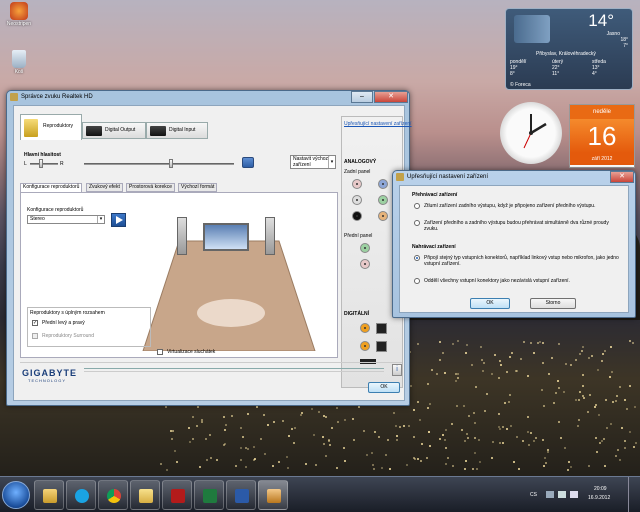  Describe the element at coordinates (177, 130) in the screenshot. I see `tab-digital-input: Digital Input` at that location.